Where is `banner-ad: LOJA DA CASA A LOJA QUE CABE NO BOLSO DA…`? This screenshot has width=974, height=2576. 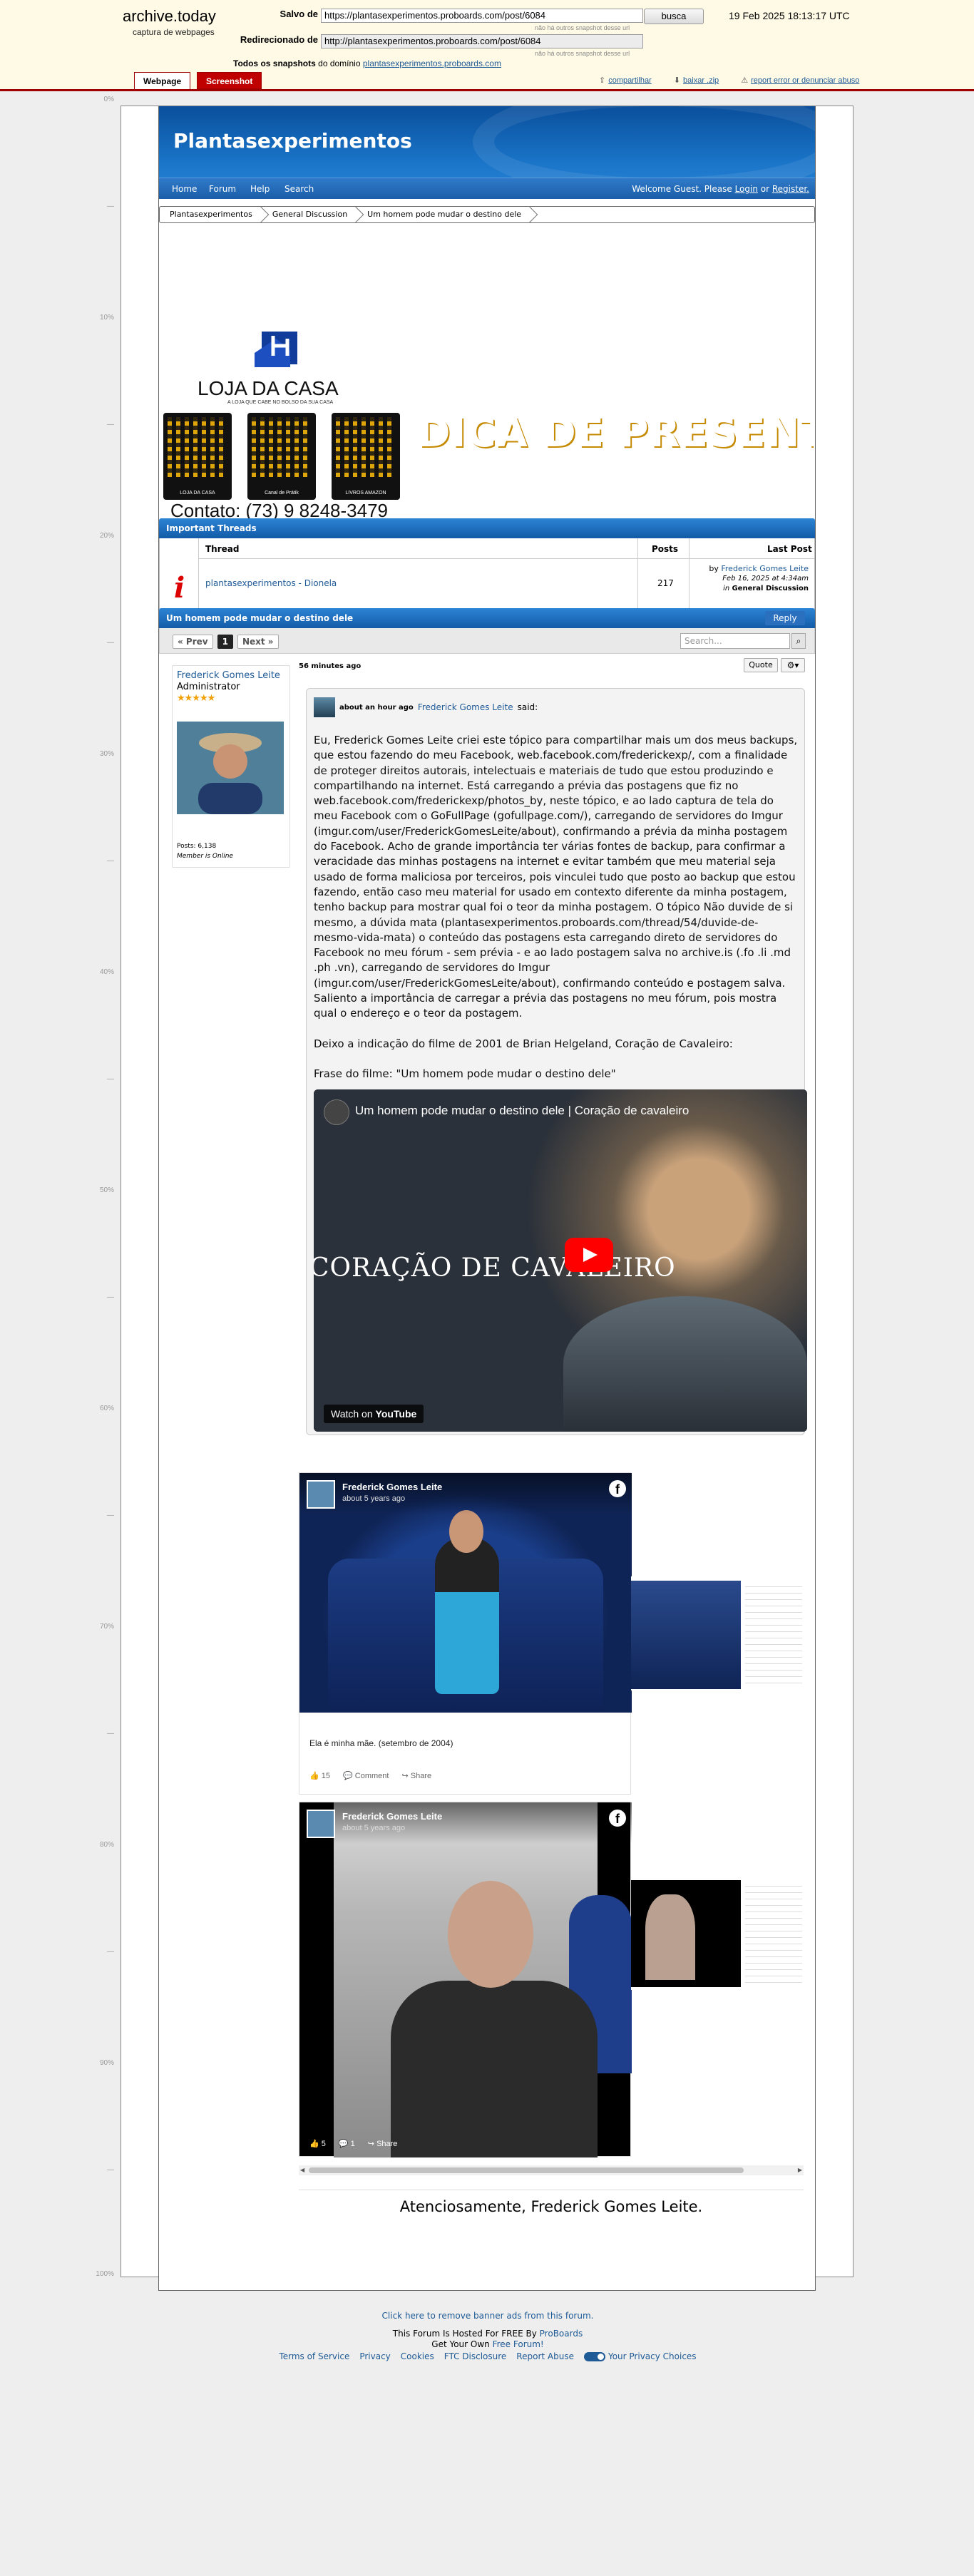 banner-ad: LOJA DA CASA A LOJA QUE CABE NO BOLSO DA… is located at coordinates (487, 422).